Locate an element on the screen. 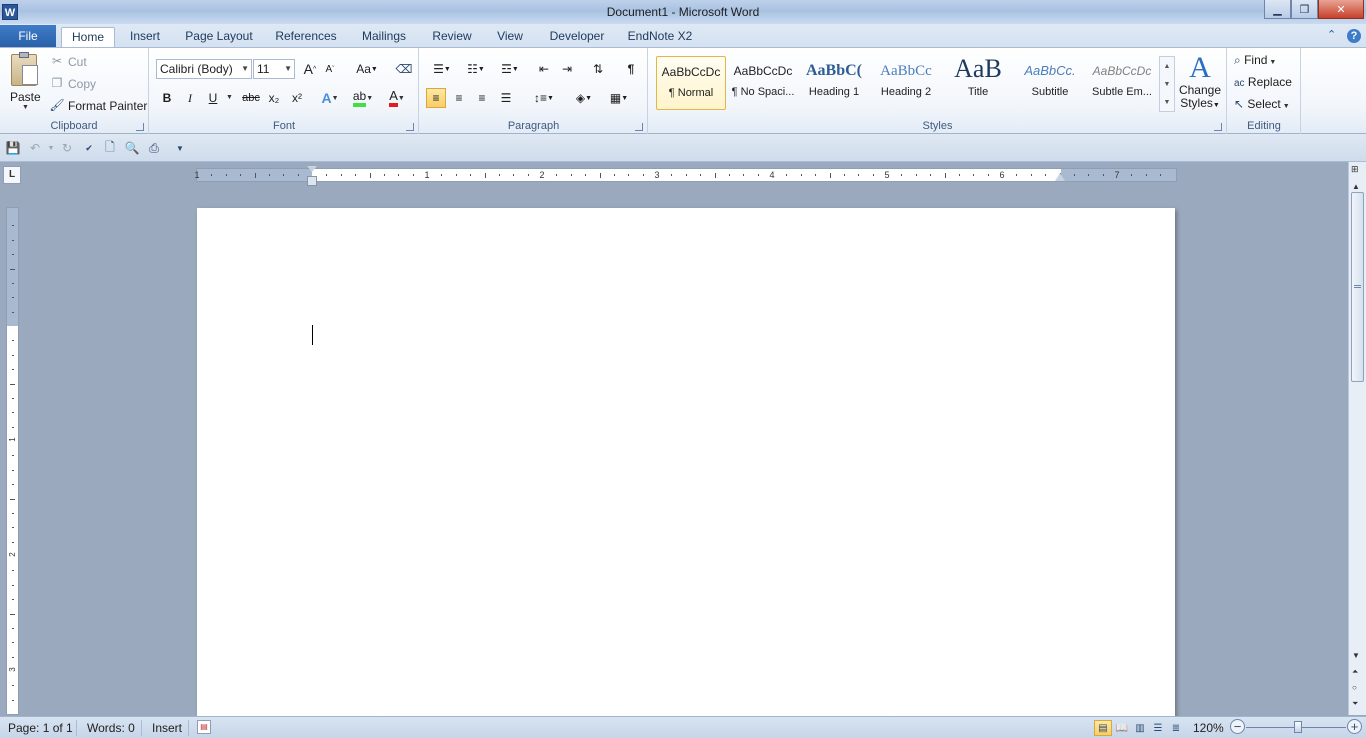 The width and height of the screenshot is (1366, 738). vertical-ruler: 1 2 3 is located at coordinates (12, 461).